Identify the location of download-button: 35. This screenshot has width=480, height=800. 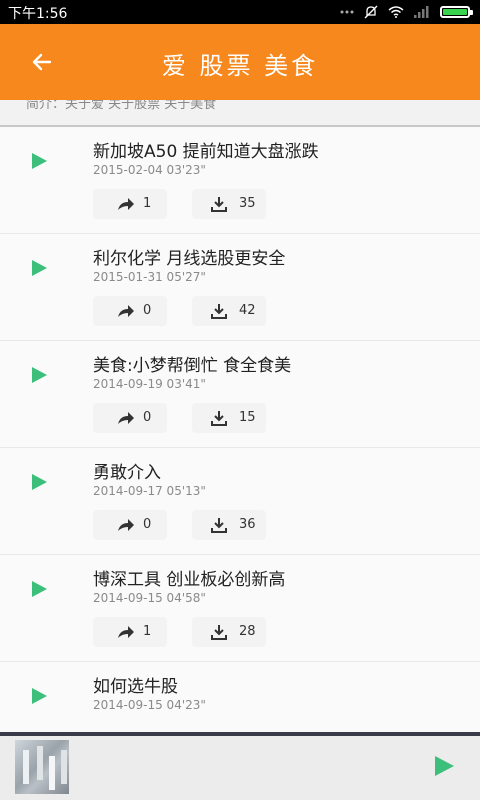
(229, 204).